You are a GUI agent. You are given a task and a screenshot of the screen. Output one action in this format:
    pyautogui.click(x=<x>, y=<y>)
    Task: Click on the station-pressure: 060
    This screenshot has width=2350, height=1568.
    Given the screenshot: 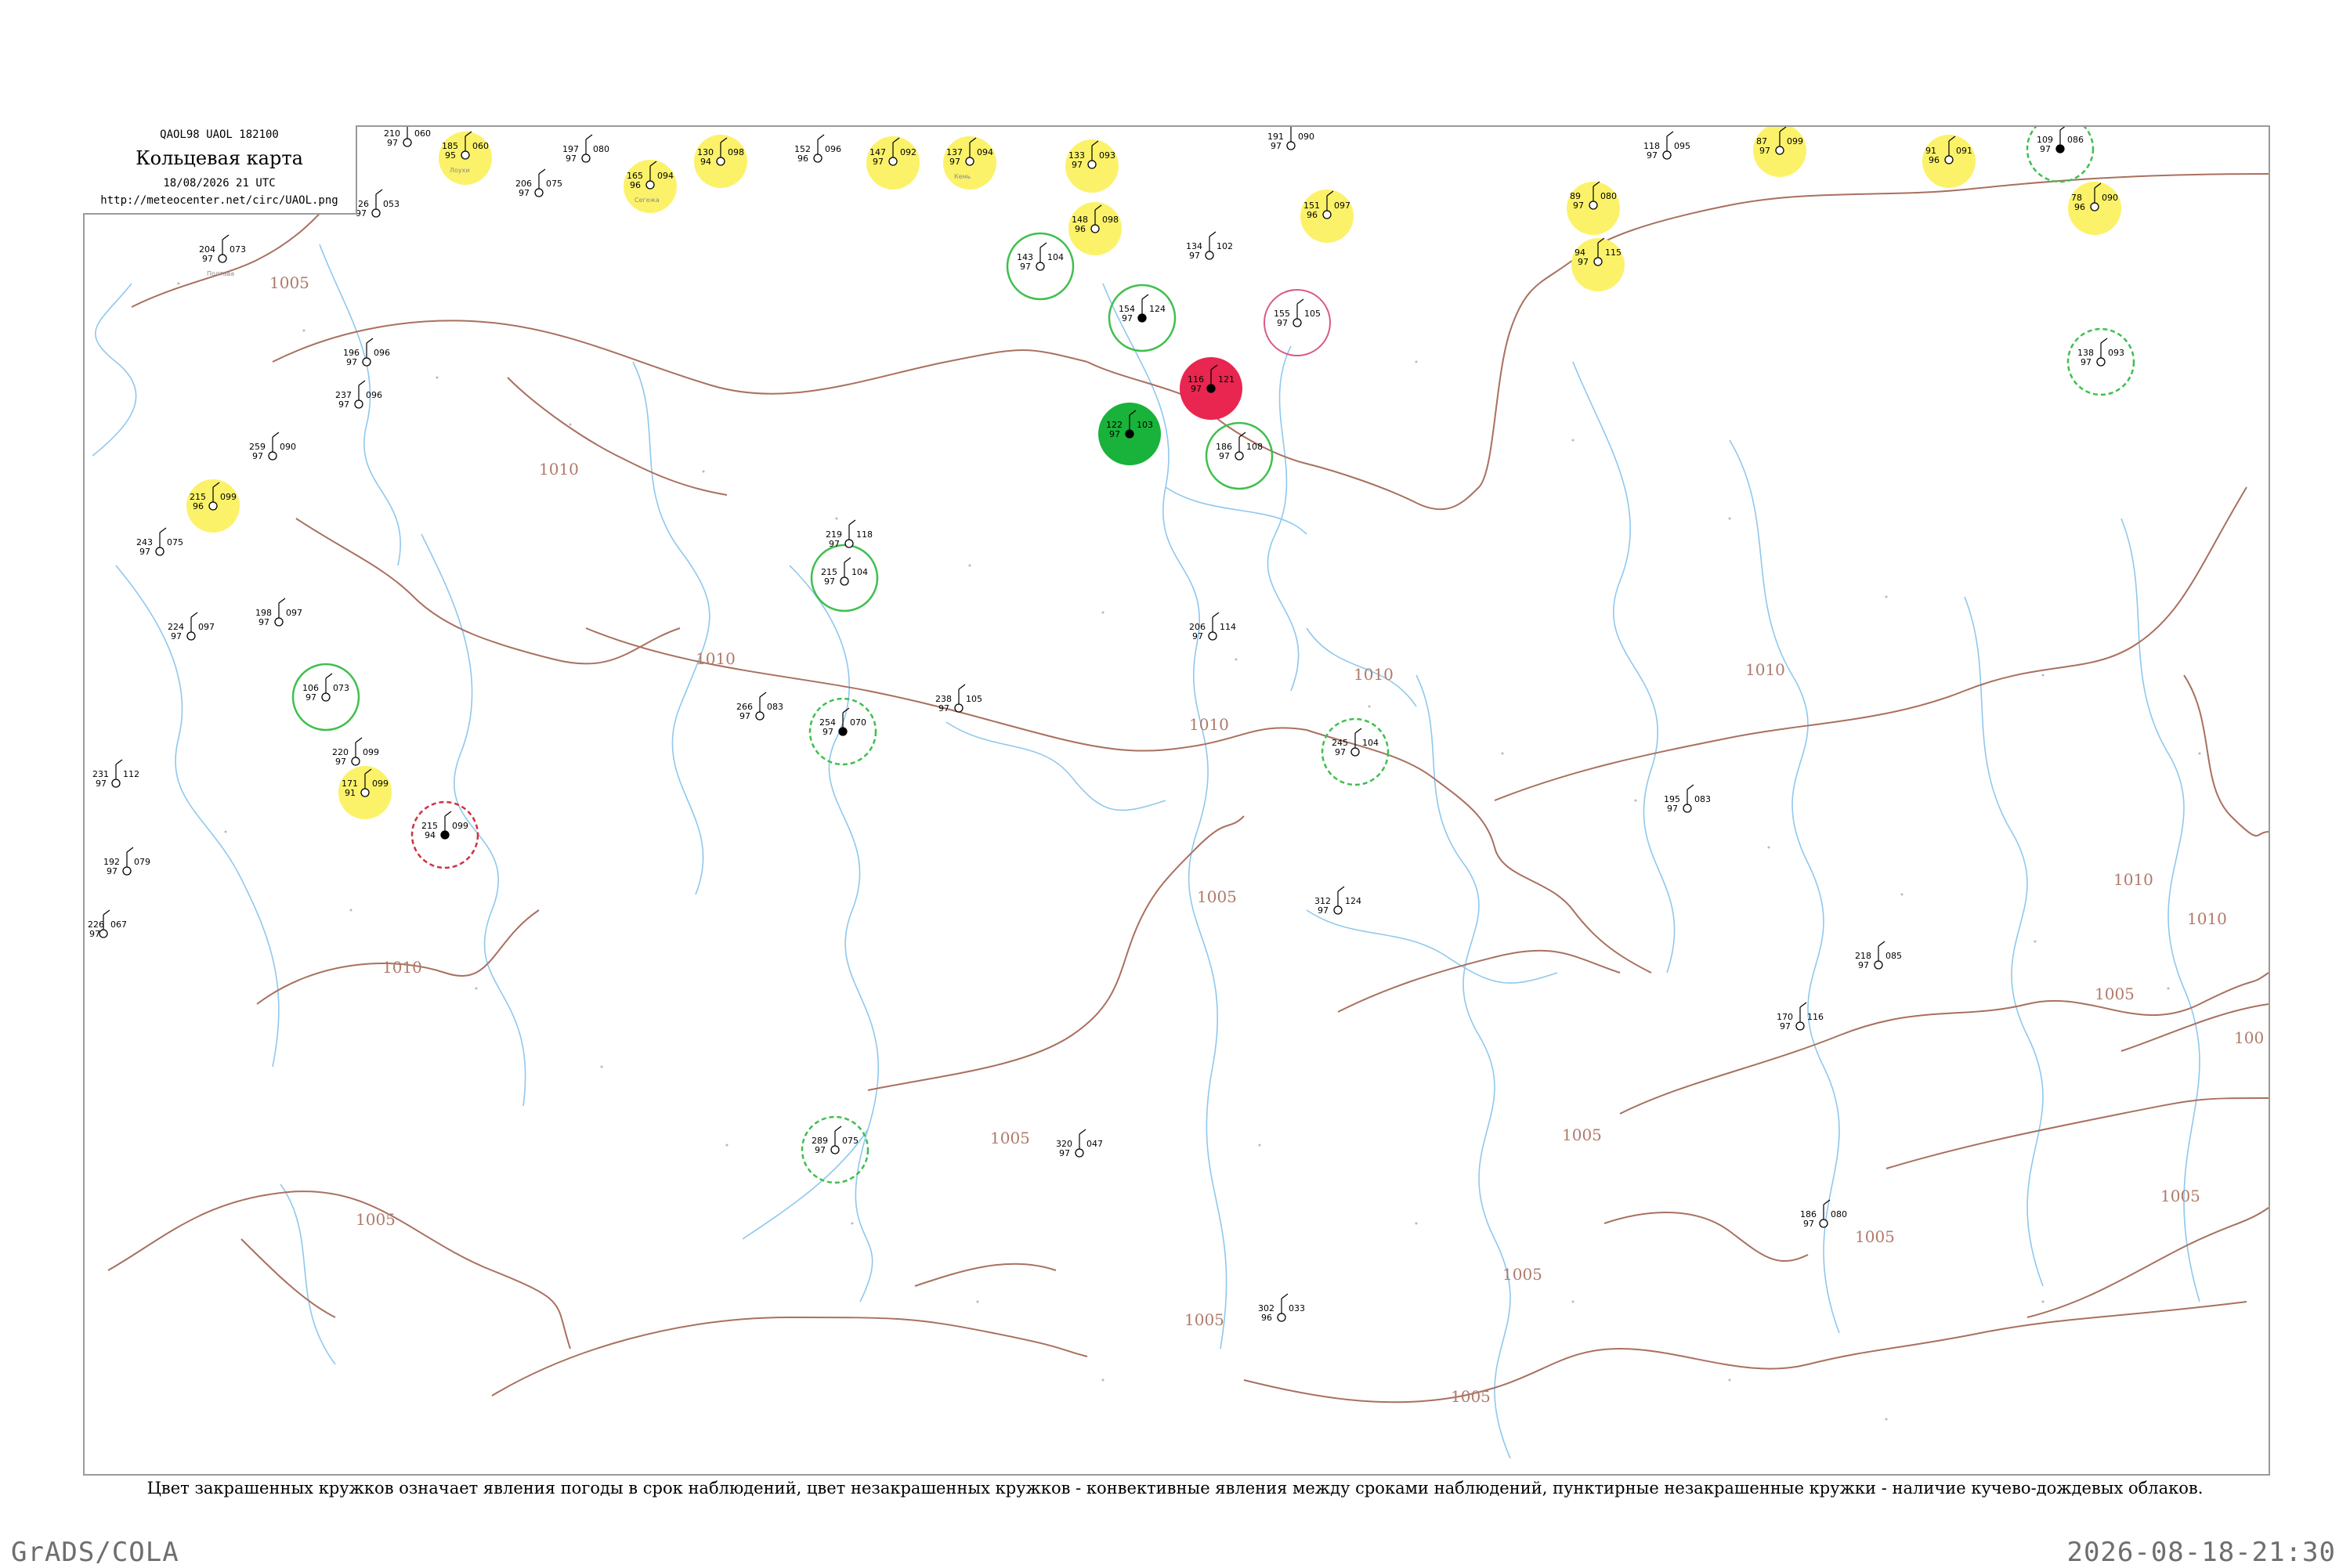 What is the action you would take?
    pyautogui.click(x=481, y=146)
    